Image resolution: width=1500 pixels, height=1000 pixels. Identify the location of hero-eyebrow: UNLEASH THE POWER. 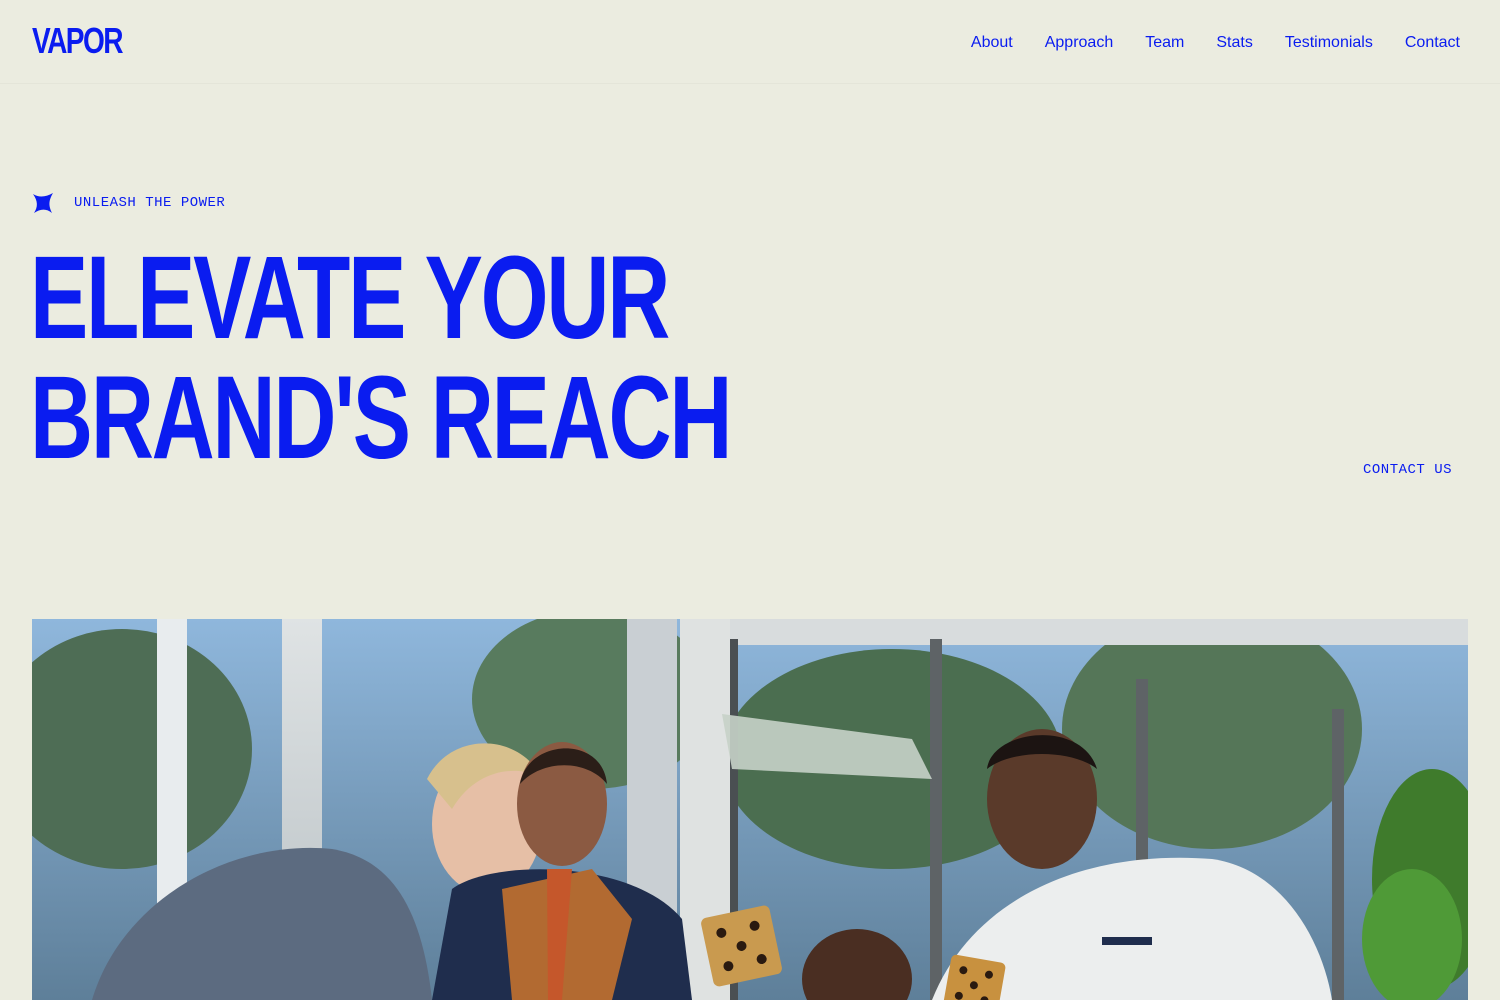
(128, 203).